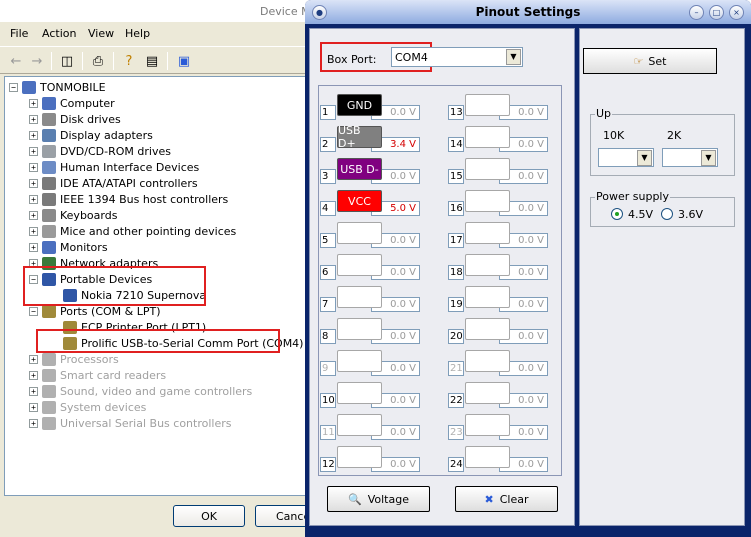 Image resolution: width=751 pixels, height=537 pixels. Describe the element at coordinates (137, 33) in the screenshot. I see `menu-help: Help` at that location.